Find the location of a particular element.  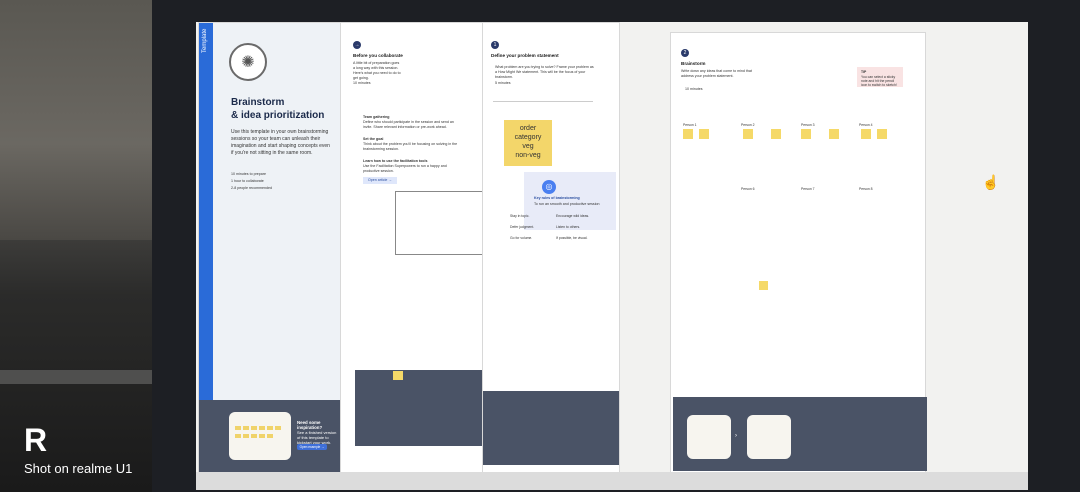

define-title: Define your problem statement is located at coordinates (525, 55).